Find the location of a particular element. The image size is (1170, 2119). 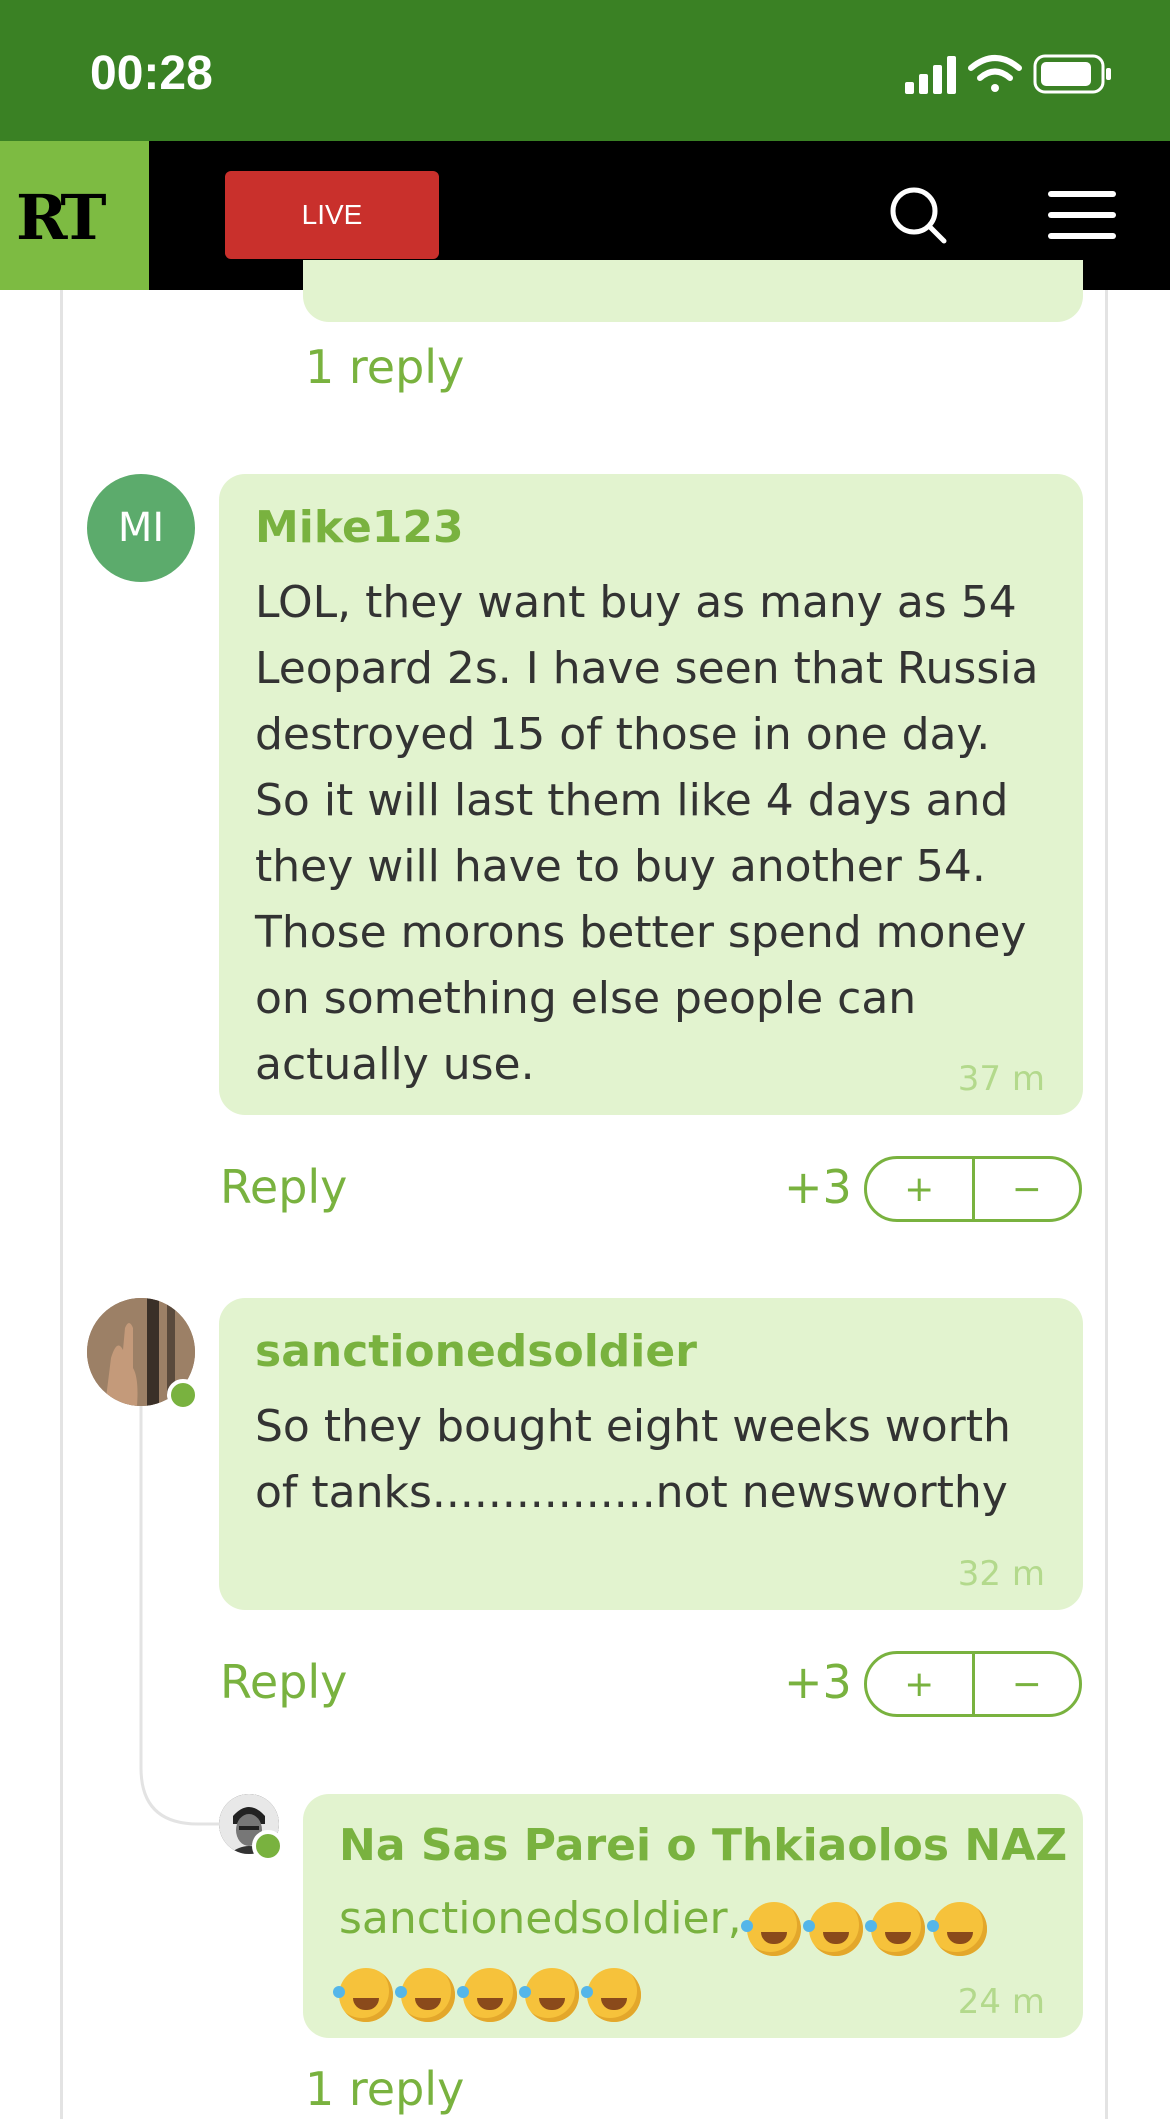

mention-link: sanctionedsoldier, is located at coordinates (540, 1918).